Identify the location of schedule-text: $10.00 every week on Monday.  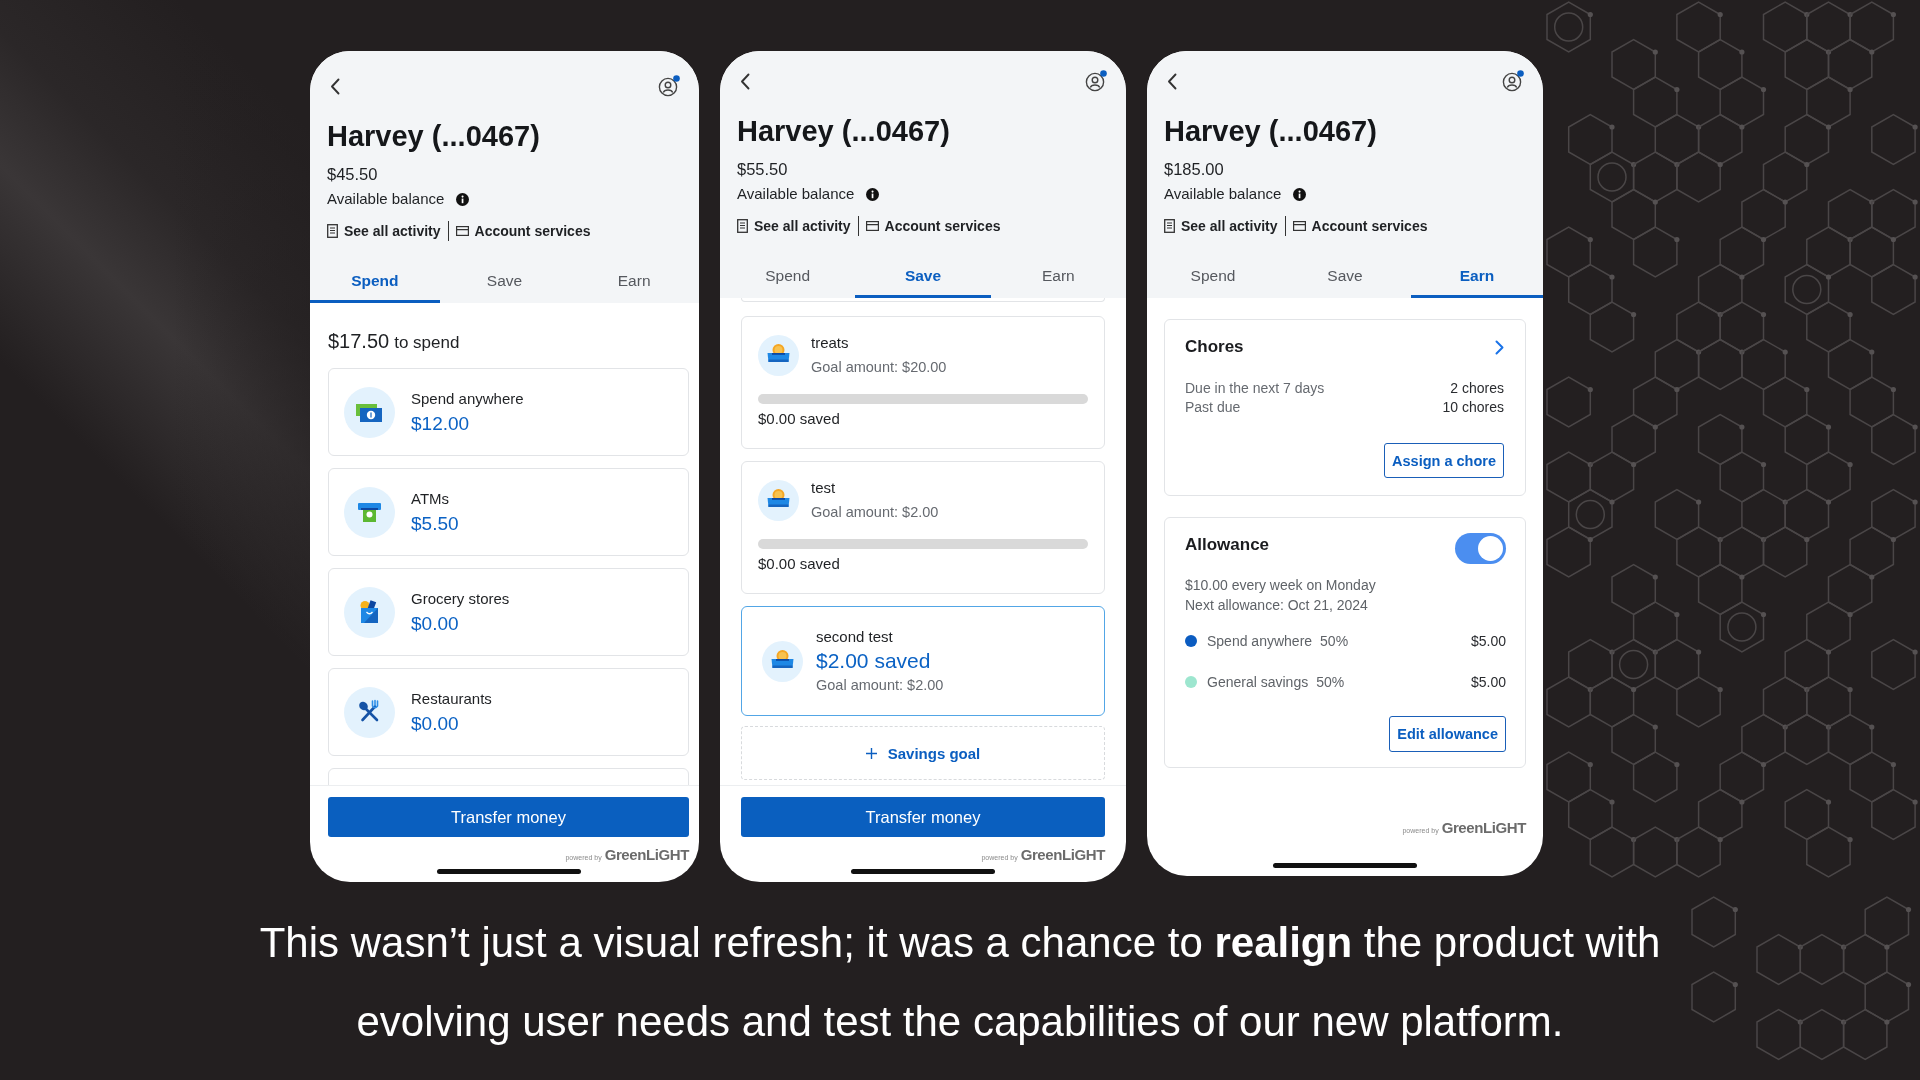
(1281, 585).